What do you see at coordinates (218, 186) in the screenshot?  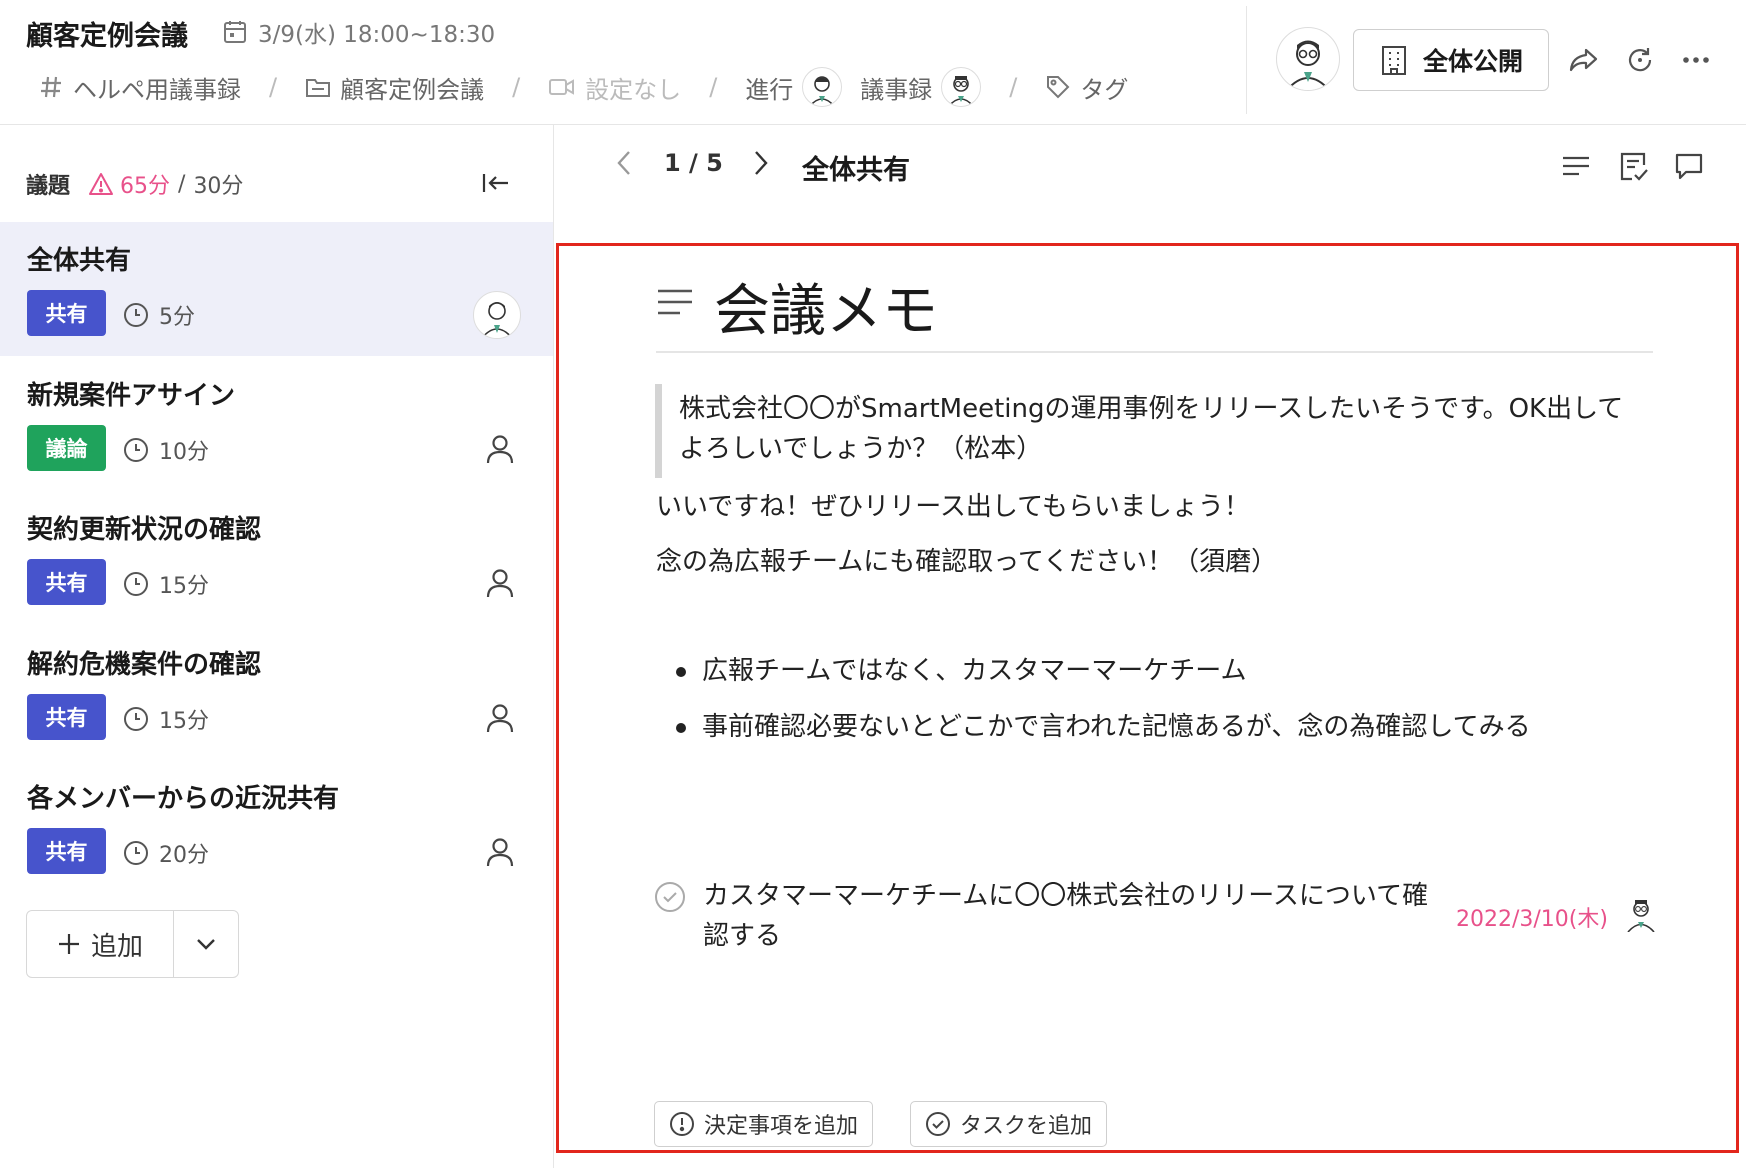 I see `total-time: 30分` at bounding box center [218, 186].